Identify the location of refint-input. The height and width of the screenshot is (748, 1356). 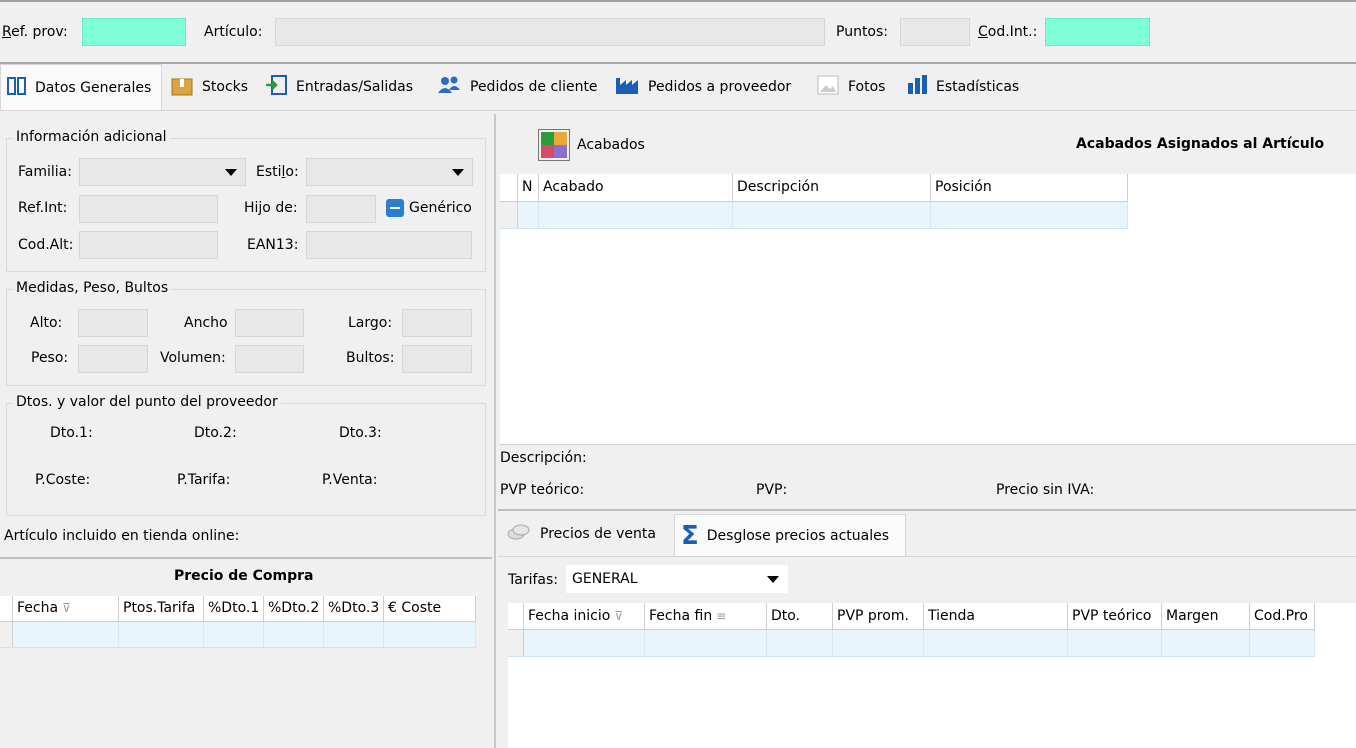
(148, 209).